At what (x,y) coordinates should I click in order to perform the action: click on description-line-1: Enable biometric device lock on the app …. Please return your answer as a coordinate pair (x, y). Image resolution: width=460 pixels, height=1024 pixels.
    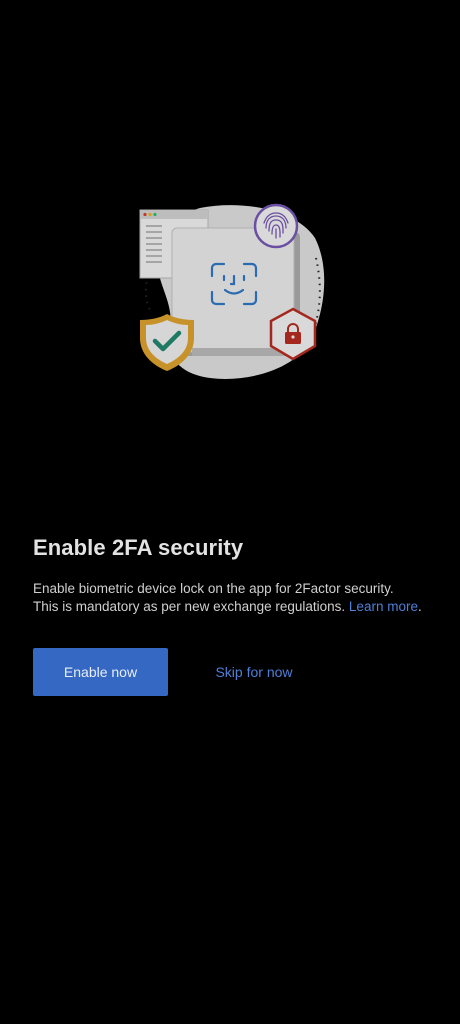
    Looking at the image, I should click on (213, 588).